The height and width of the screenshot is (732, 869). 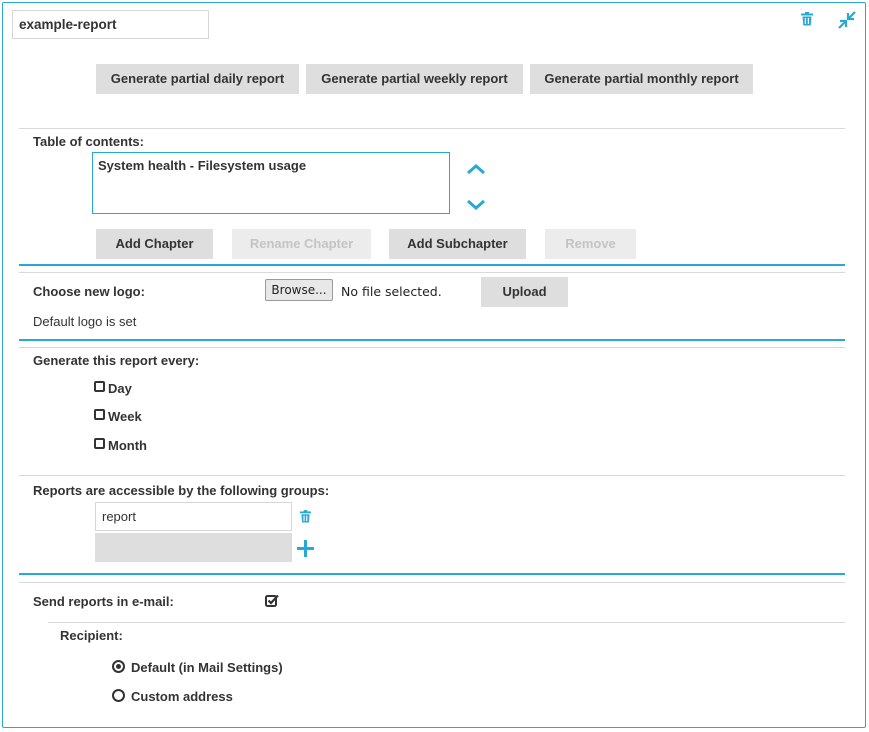 I want to click on logo-label: Choose new logo:, so click(x=89, y=291).